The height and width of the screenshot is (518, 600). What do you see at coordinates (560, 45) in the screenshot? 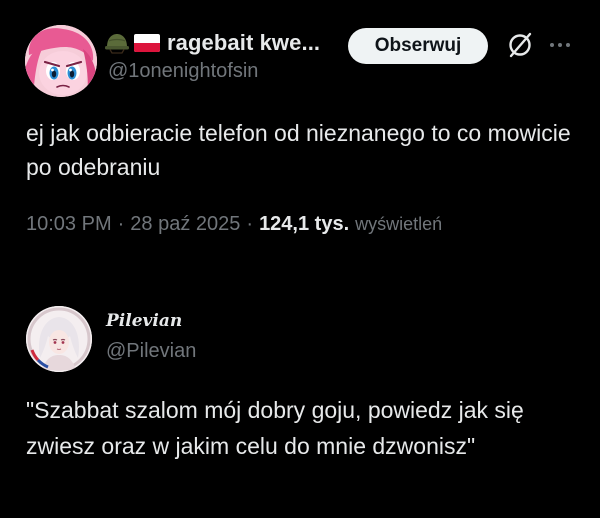
I see `more-options-icon` at bounding box center [560, 45].